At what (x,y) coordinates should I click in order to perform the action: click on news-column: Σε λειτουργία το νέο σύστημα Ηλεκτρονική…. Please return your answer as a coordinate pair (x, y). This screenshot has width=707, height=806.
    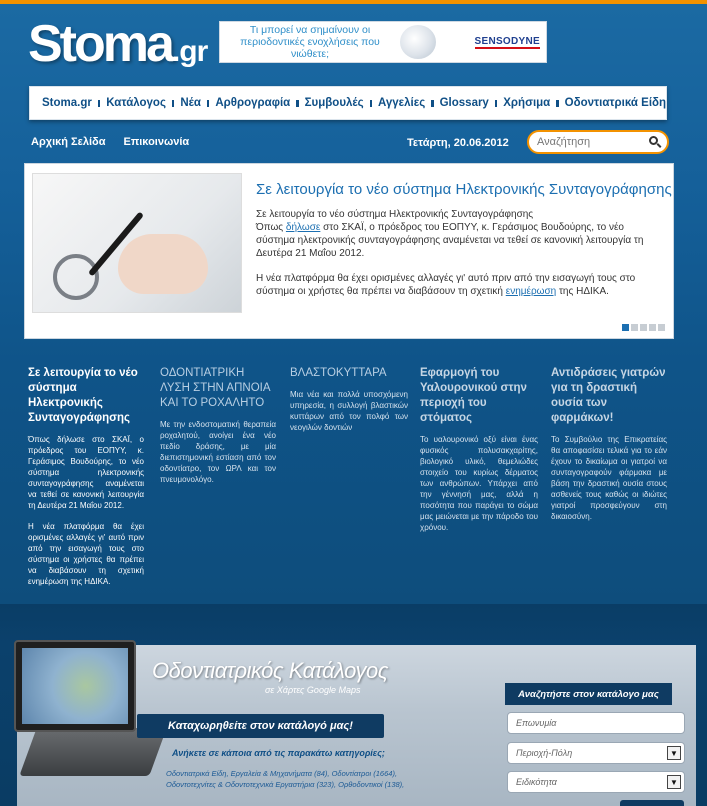
    Looking at the image, I should click on (86, 476).